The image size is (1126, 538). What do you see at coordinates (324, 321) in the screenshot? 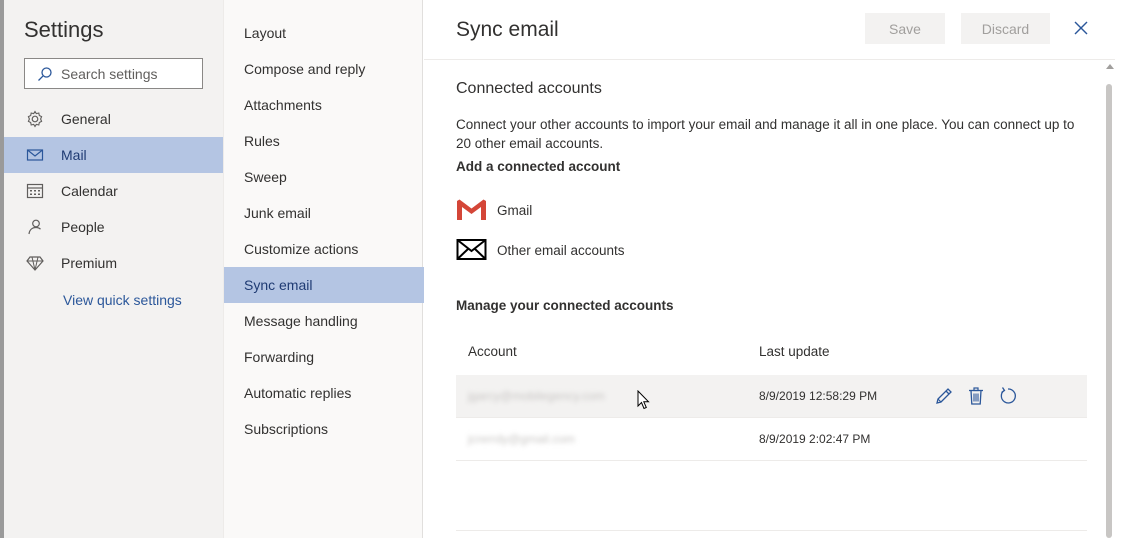
I see `subnav-item-message-handling: Message handling` at bounding box center [324, 321].